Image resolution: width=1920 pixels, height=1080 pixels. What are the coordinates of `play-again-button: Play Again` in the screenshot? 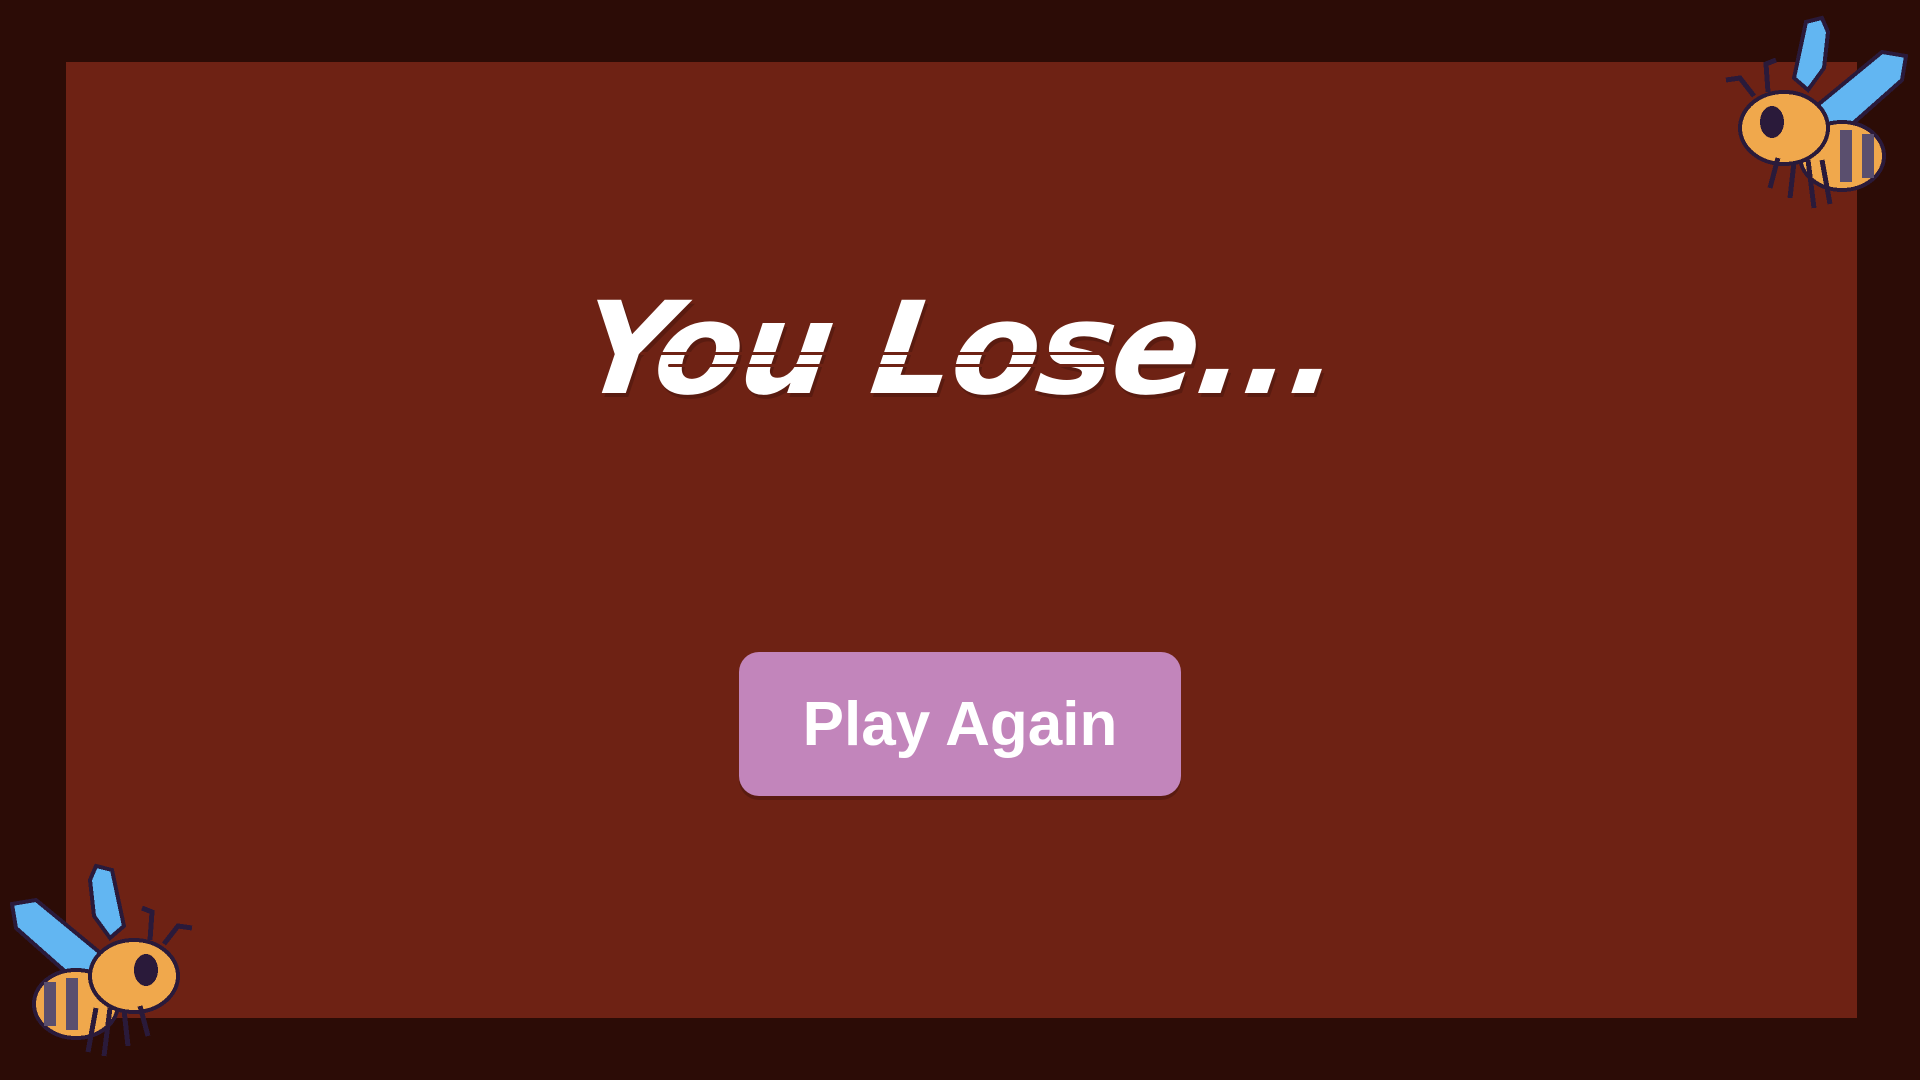 It's located at (960, 724).